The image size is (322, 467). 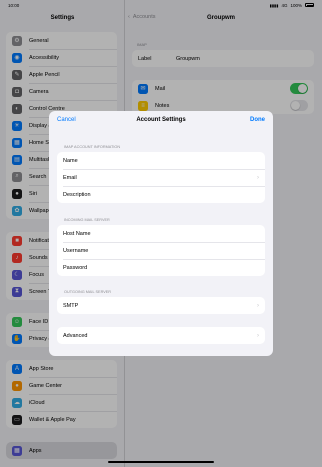 I want to click on advanced-card: Advanced ›, so click(x=161, y=335).